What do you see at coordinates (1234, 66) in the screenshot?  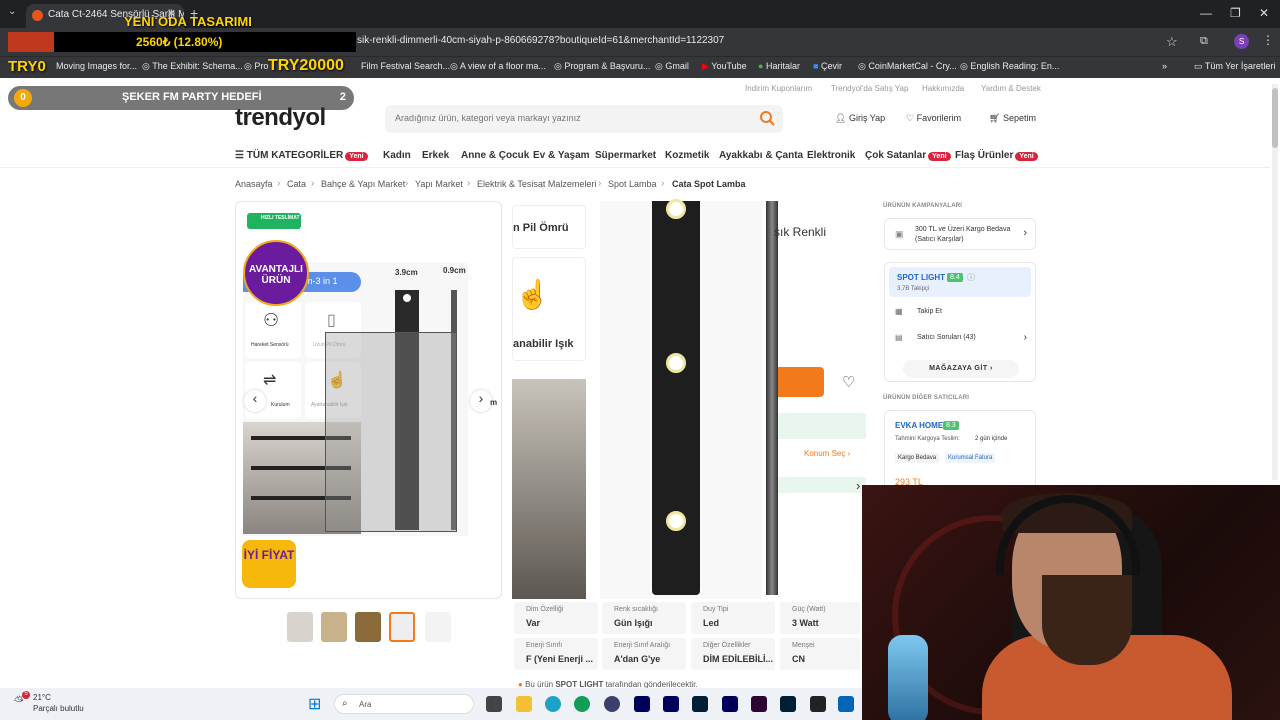 I see `all-bookmarks: ▭ Tüm Yer İşaretleri` at bounding box center [1234, 66].